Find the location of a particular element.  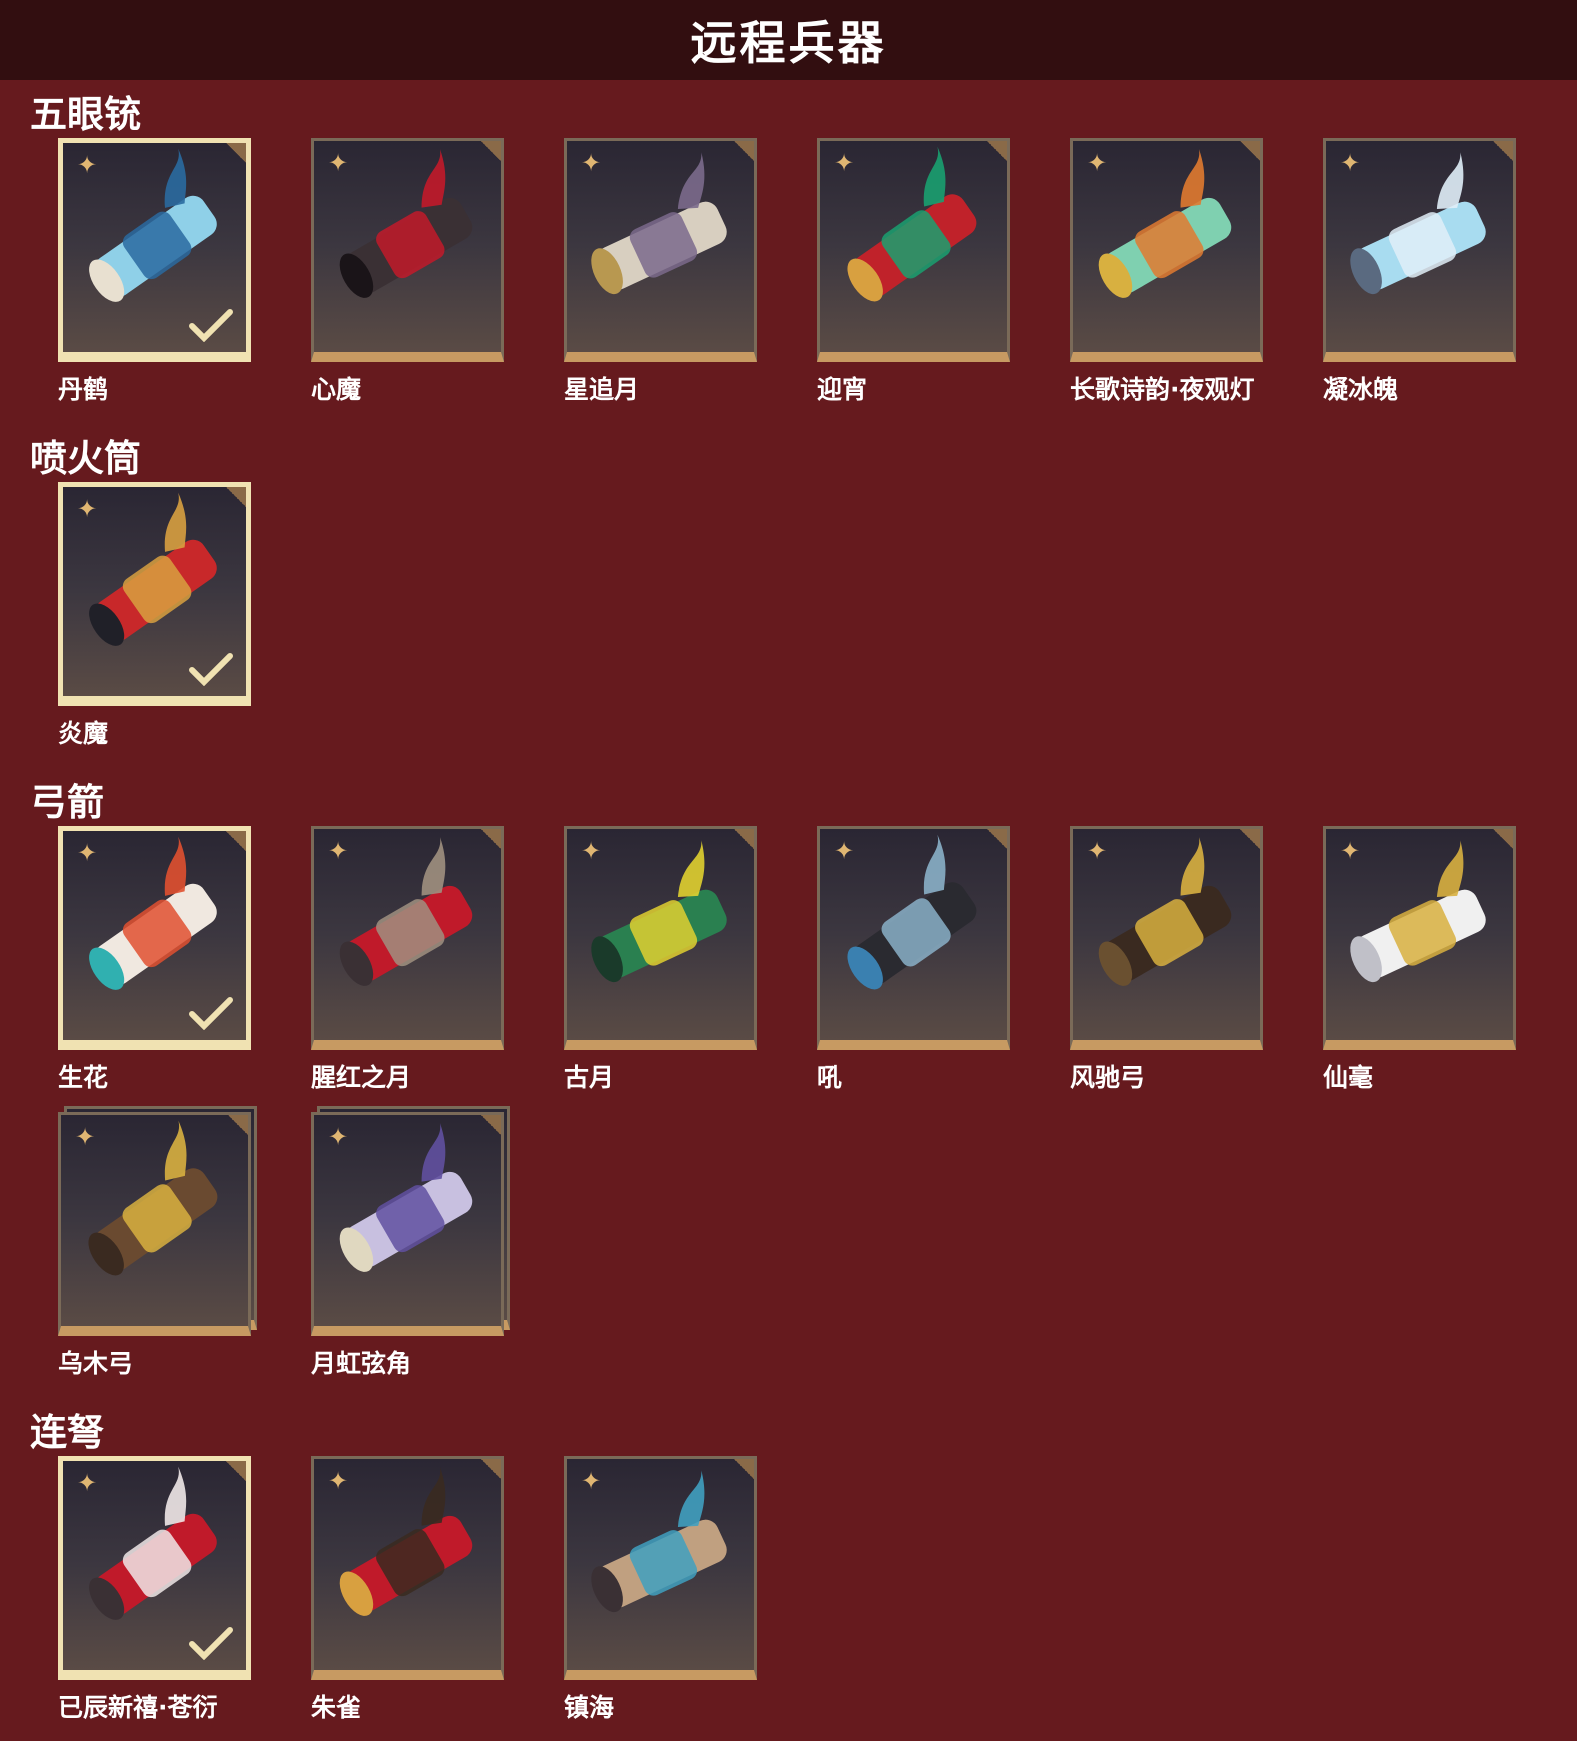

weapon-name: 古月 is located at coordinates (589, 1077).